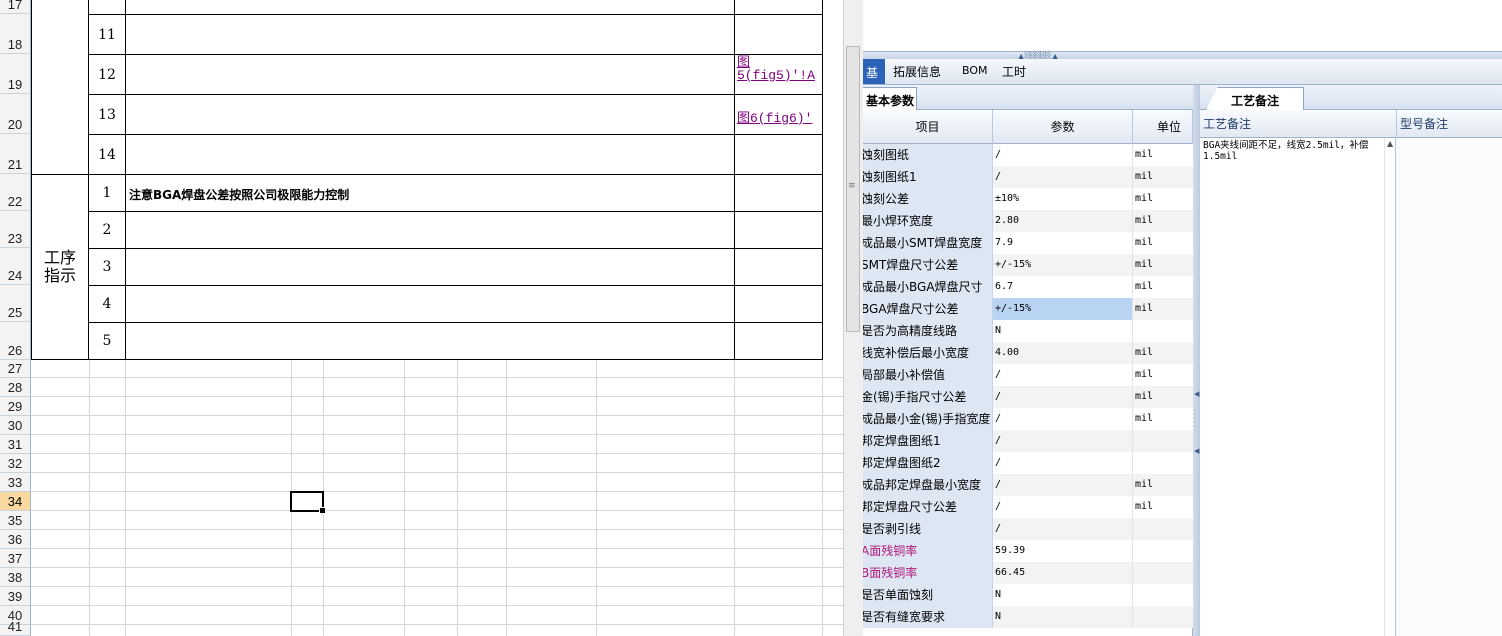  What do you see at coordinates (1063, 287) in the screenshot?
I see `param-value-field: 6.7` at bounding box center [1063, 287].